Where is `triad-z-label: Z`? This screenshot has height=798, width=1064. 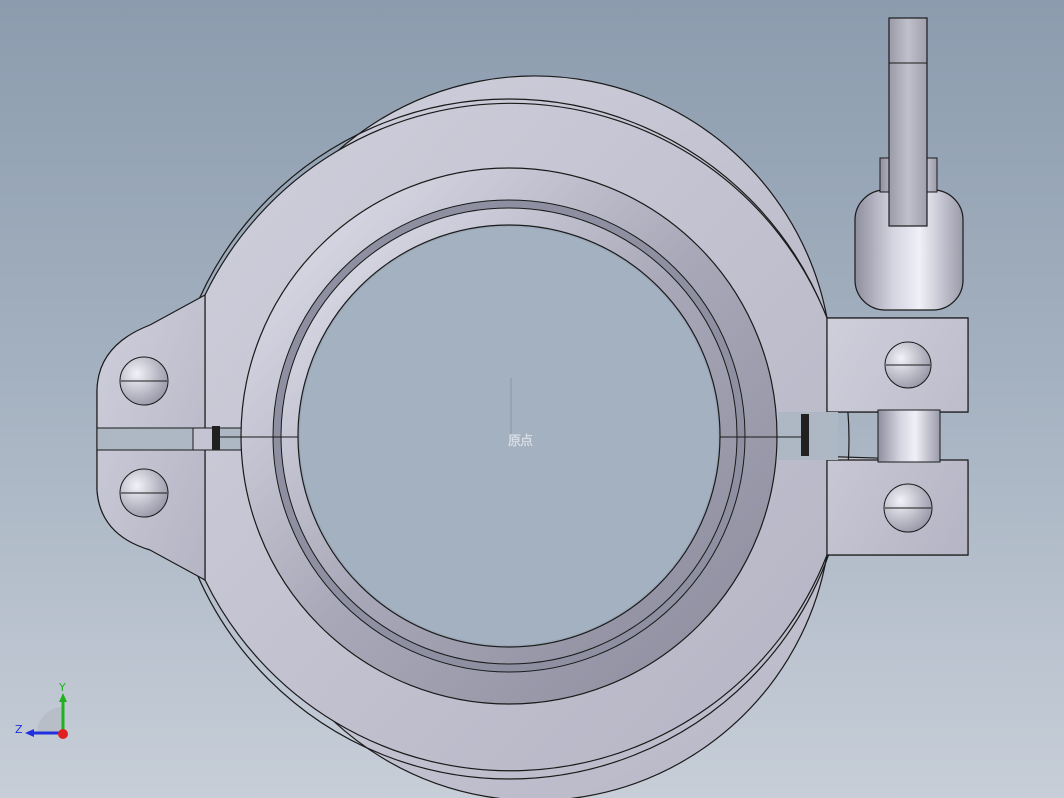
triad-z-label: Z is located at coordinates (19, 729).